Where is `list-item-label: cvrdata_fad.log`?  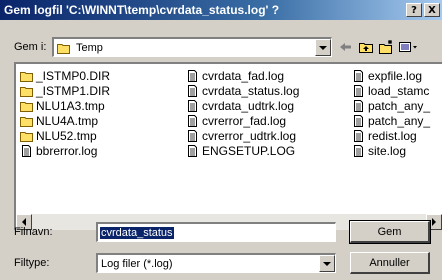
list-item-label: cvrdata_fad.log is located at coordinates (243, 75).